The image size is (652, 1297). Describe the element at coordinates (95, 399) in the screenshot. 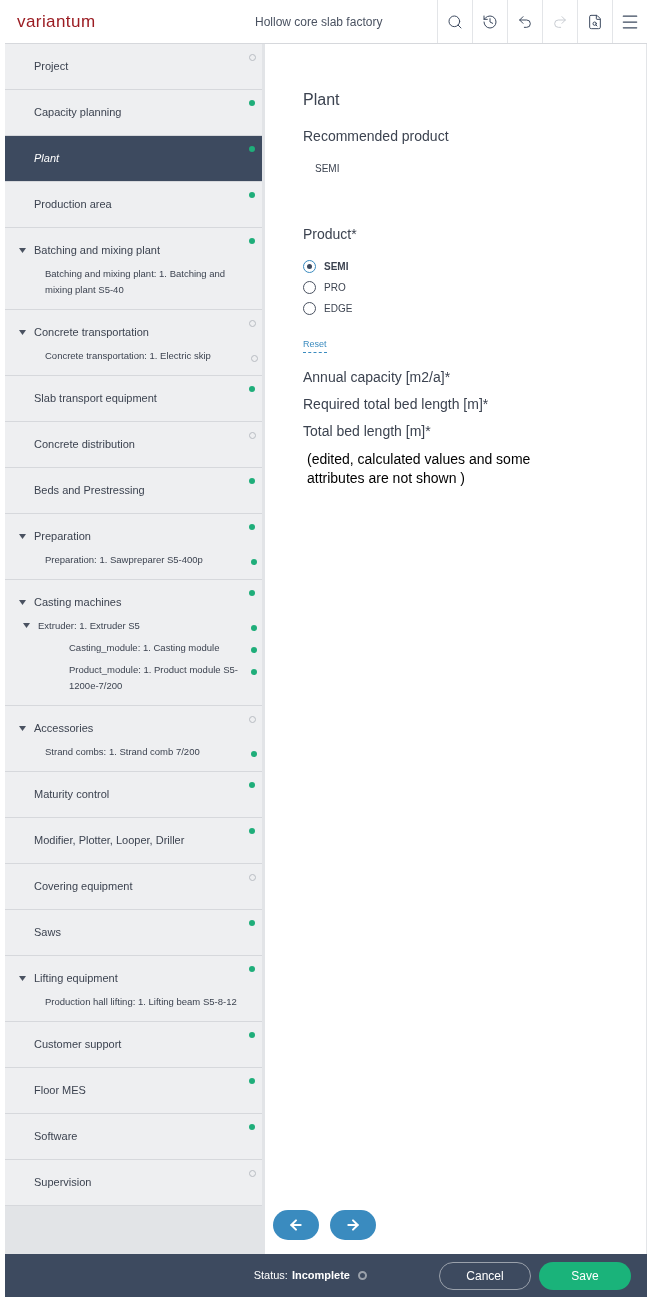

I see `sidebar-item-label: Slab transport equipment` at that location.